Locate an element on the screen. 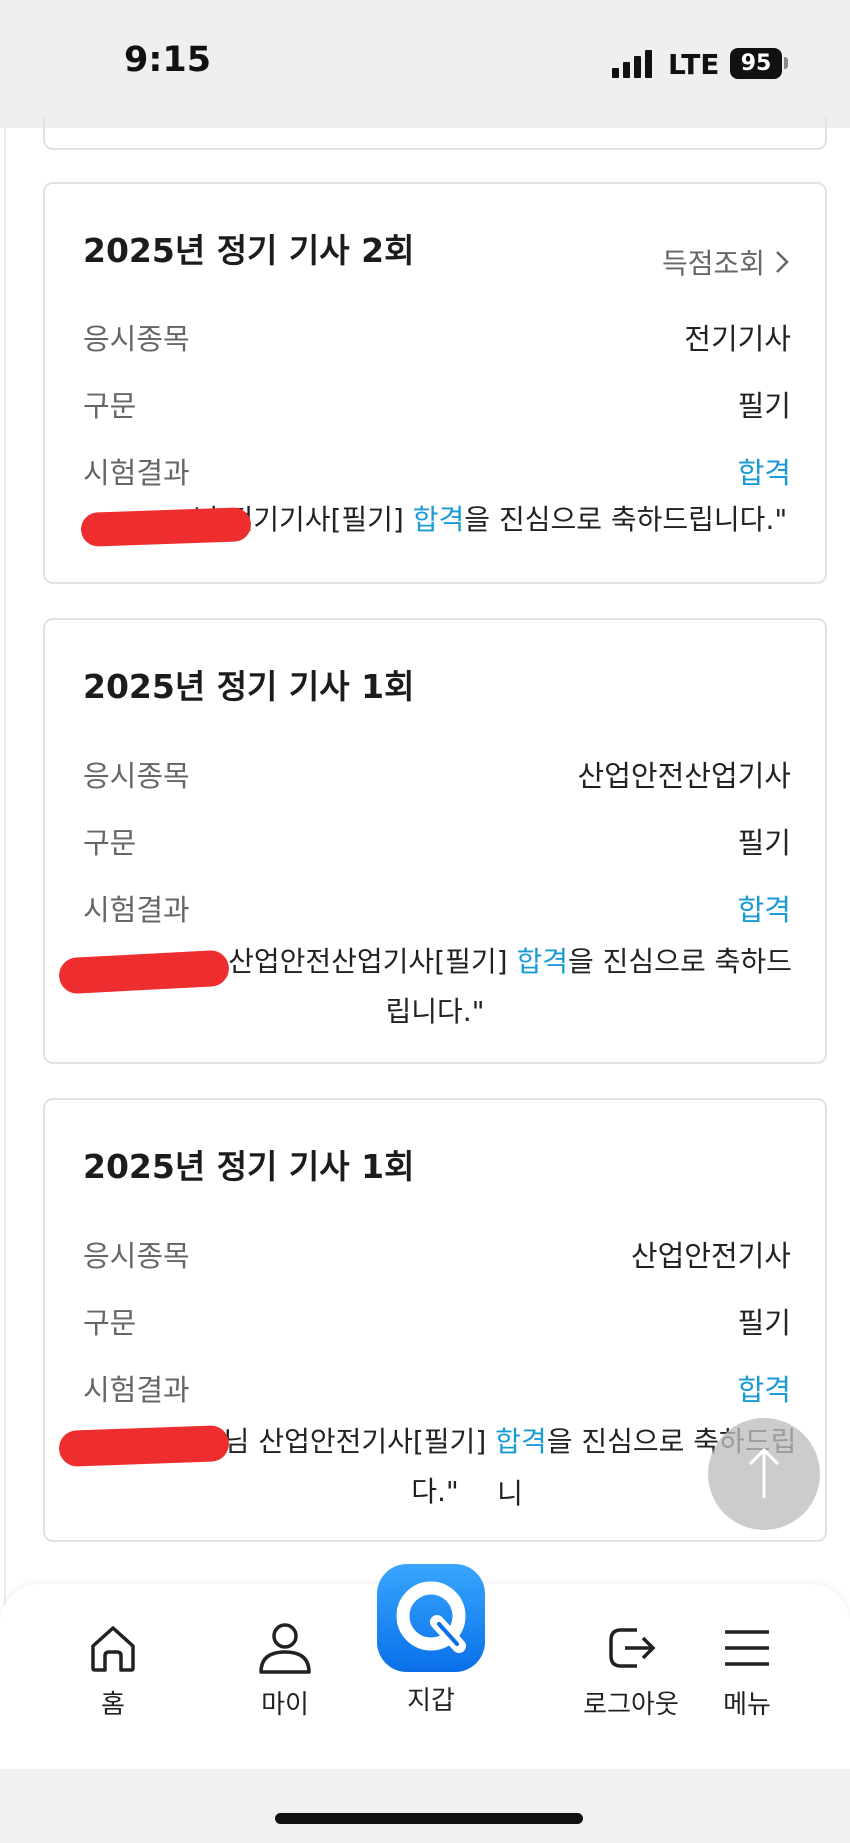  status-time: 9:15 is located at coordinates (168, 60).